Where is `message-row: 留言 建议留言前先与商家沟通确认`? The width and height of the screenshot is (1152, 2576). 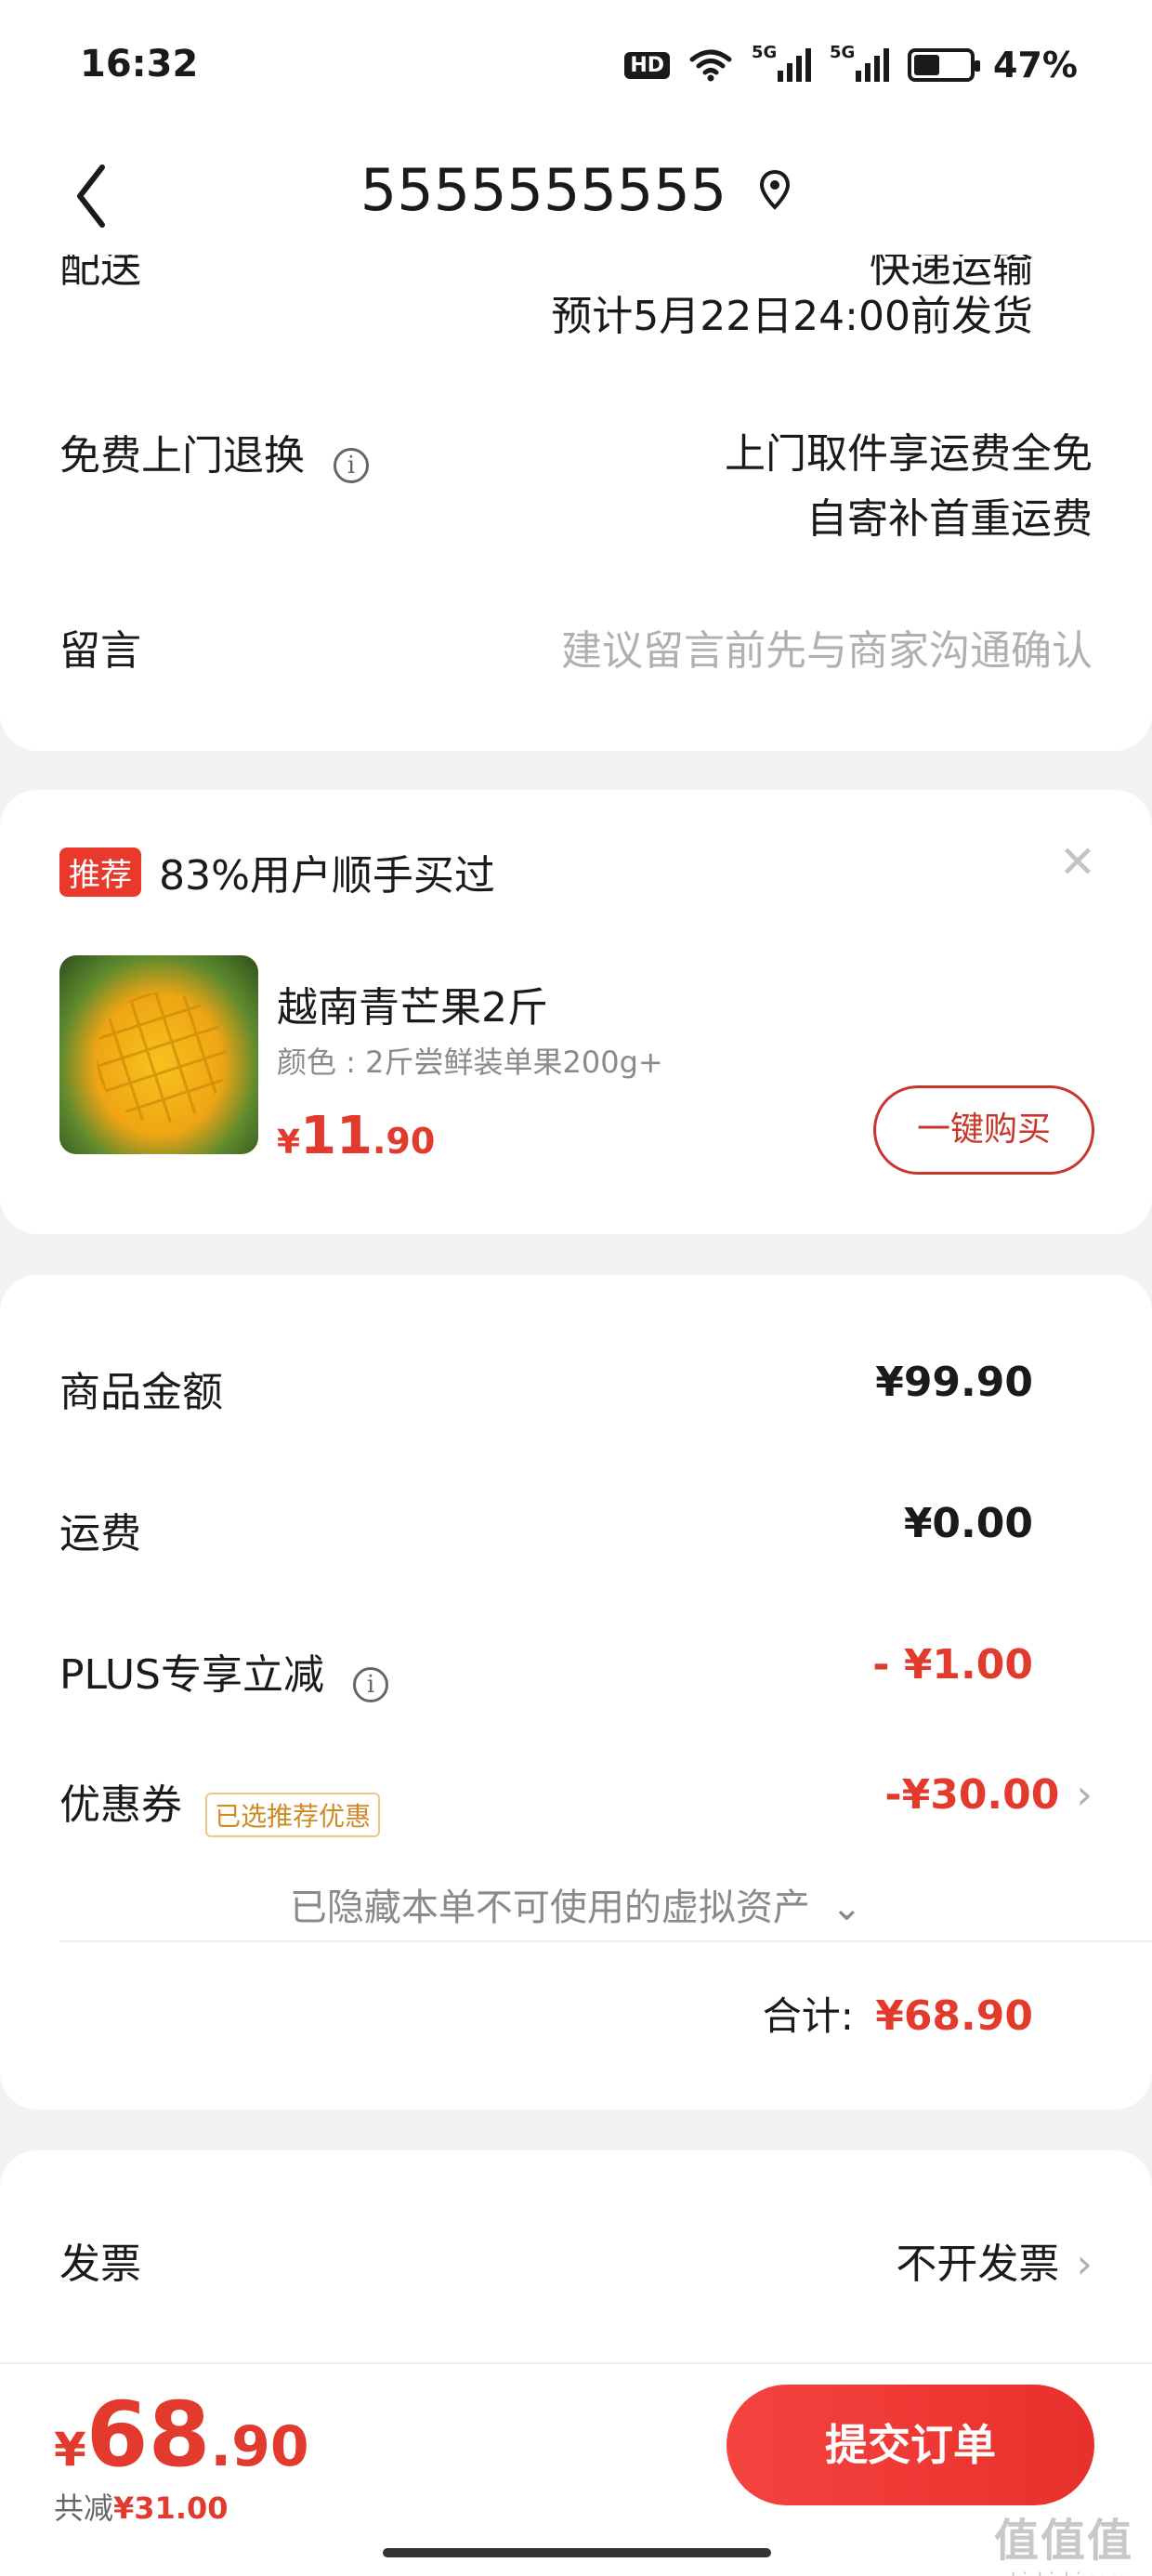
message-row: 留言 建议留言前先与商家沟通确认 is located at coordinates (576, 647).